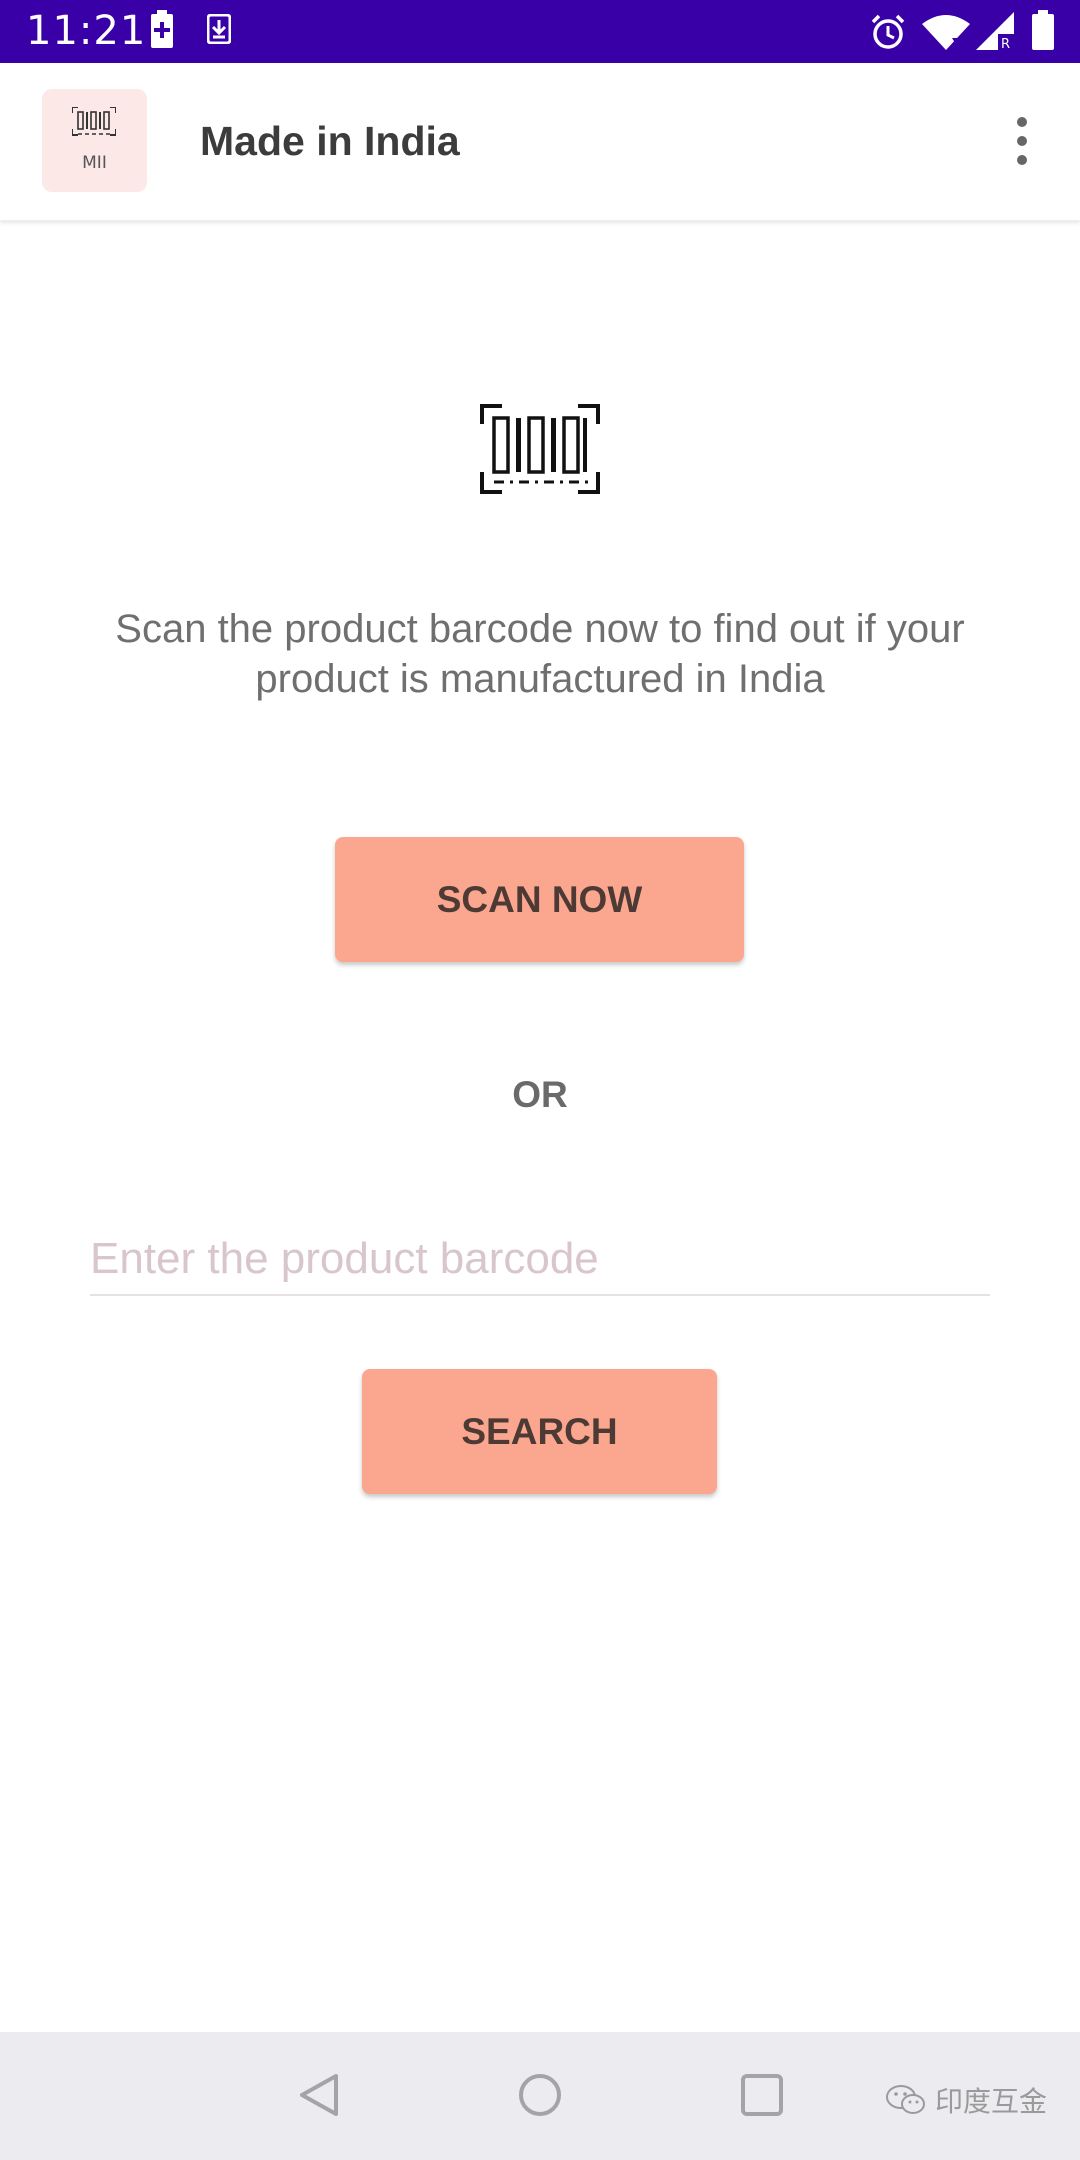 Image resolution: width=1080 pixels, height=2160 pixels. Describe the element at coordinates (539, 1431) in the screenshot. I see `search-button: SEARCH` at that location.